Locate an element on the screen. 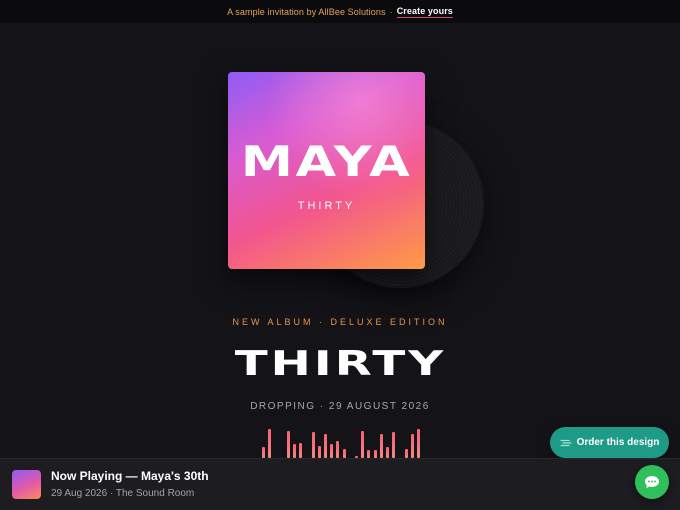  chat-button is located at coordinates (652, 482).